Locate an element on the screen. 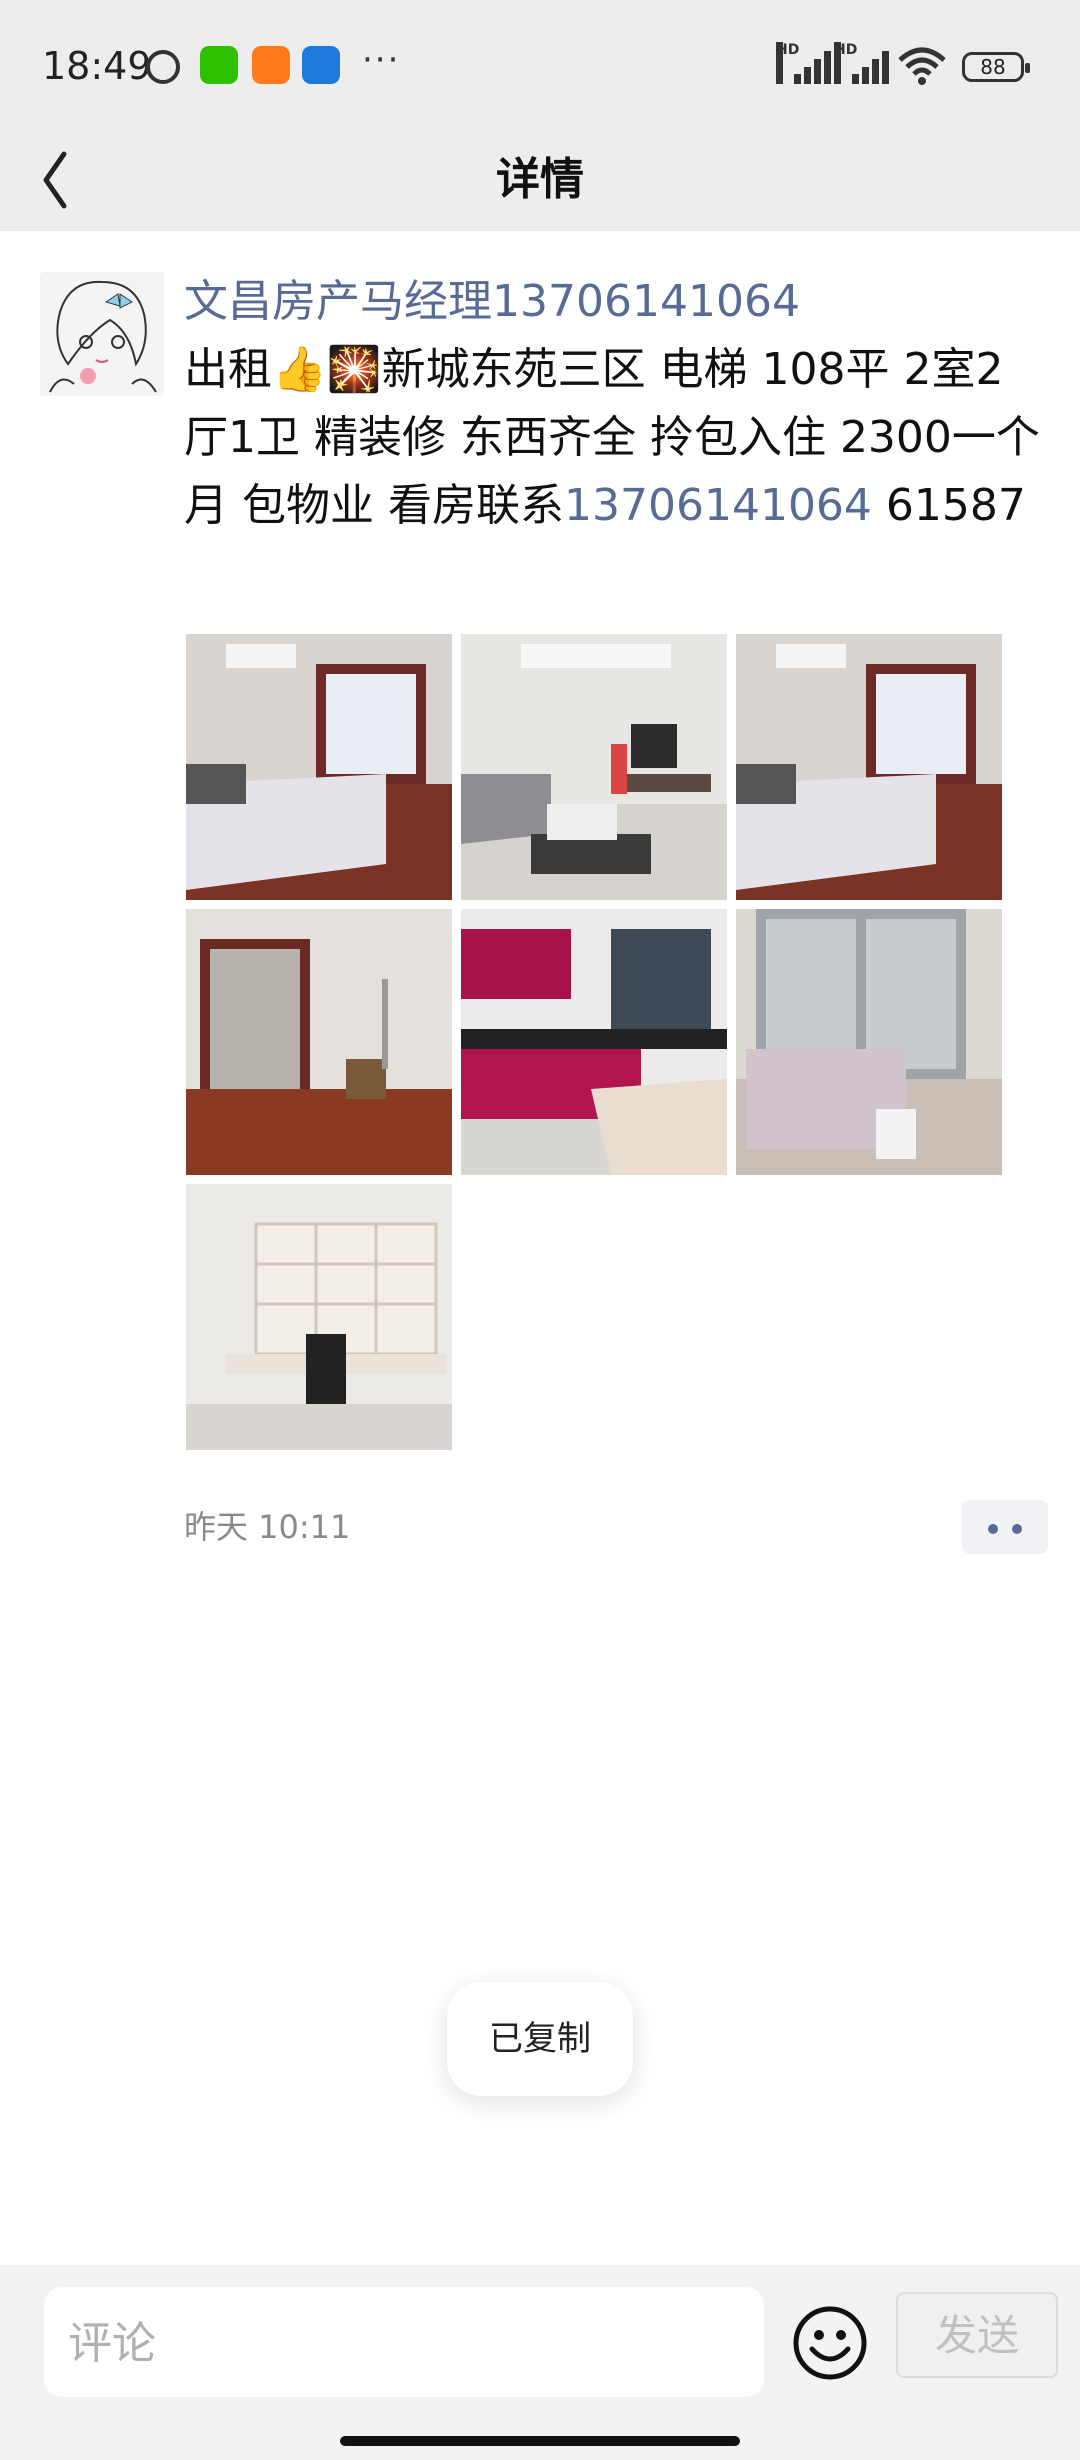 The image size is (1080, 2460). photo-study is located at coordinates (319, 1317).